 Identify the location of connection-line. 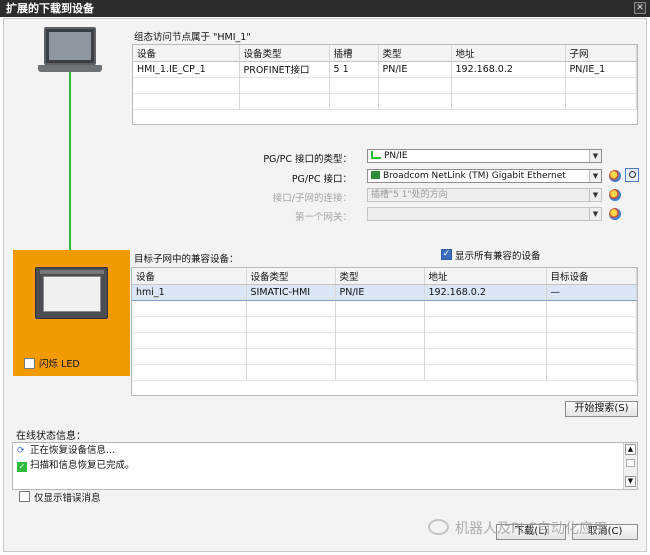
(70, 171).